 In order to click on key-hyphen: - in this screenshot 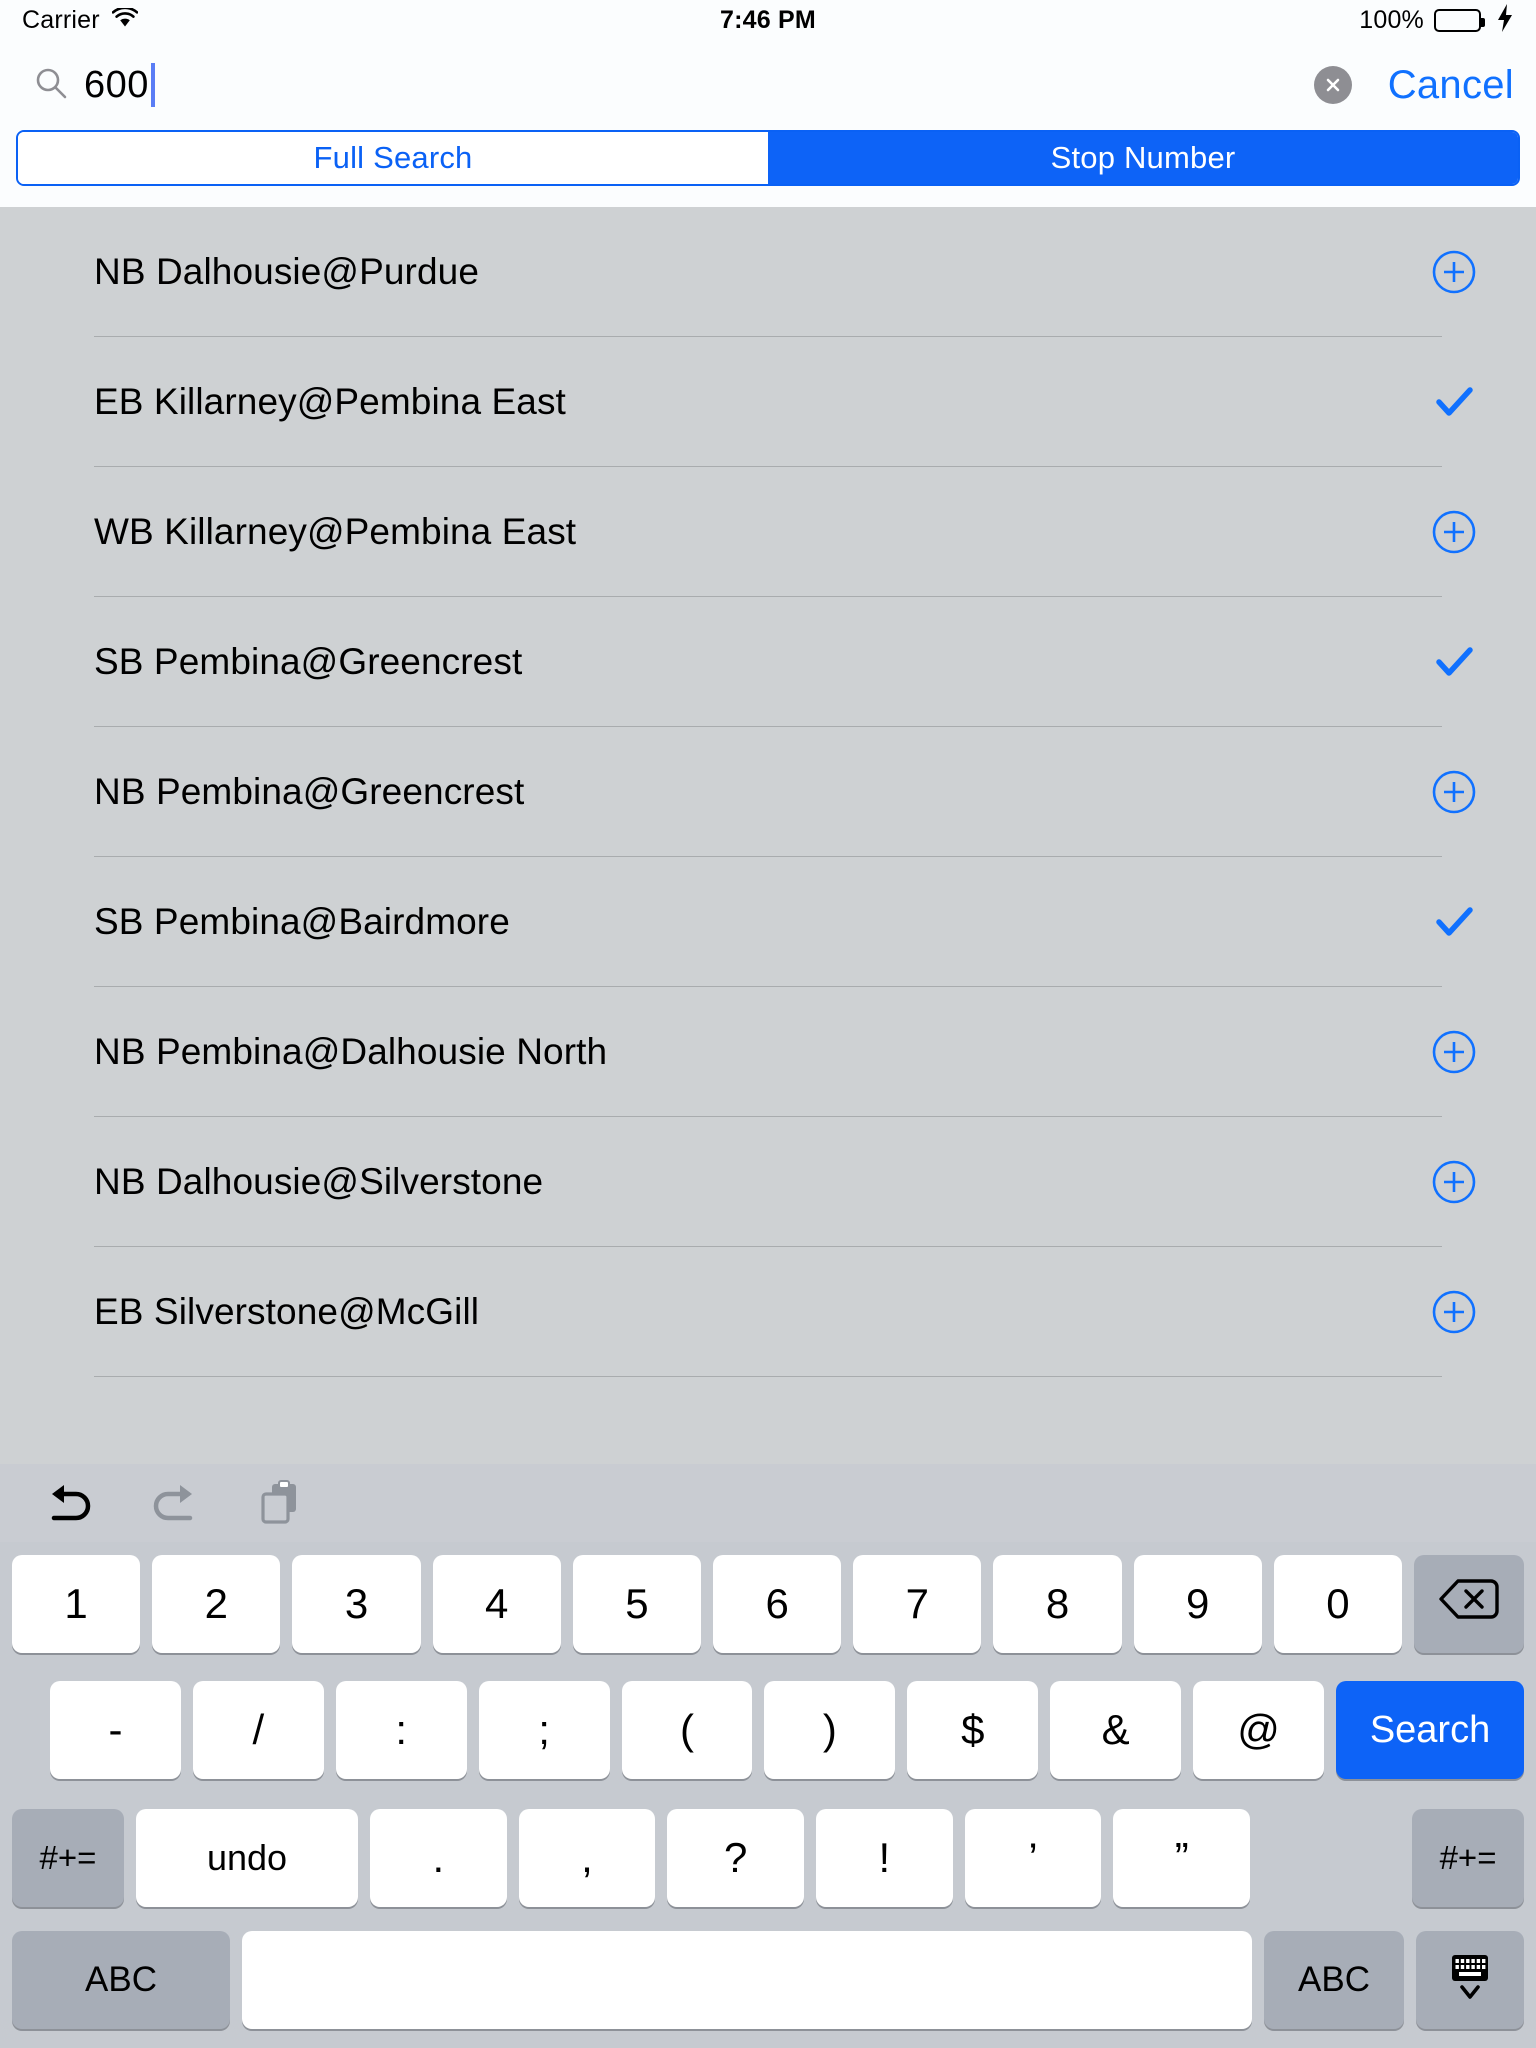, I will do `click(115, 1730)`.